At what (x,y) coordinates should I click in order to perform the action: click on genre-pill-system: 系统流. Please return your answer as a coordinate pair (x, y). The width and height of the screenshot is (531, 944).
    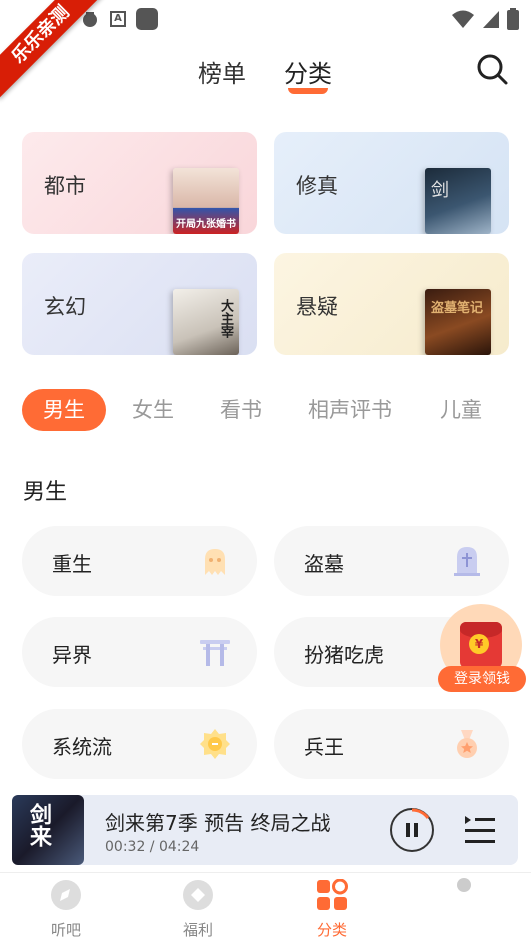
    Looking at the image, I should click on (139, 744).